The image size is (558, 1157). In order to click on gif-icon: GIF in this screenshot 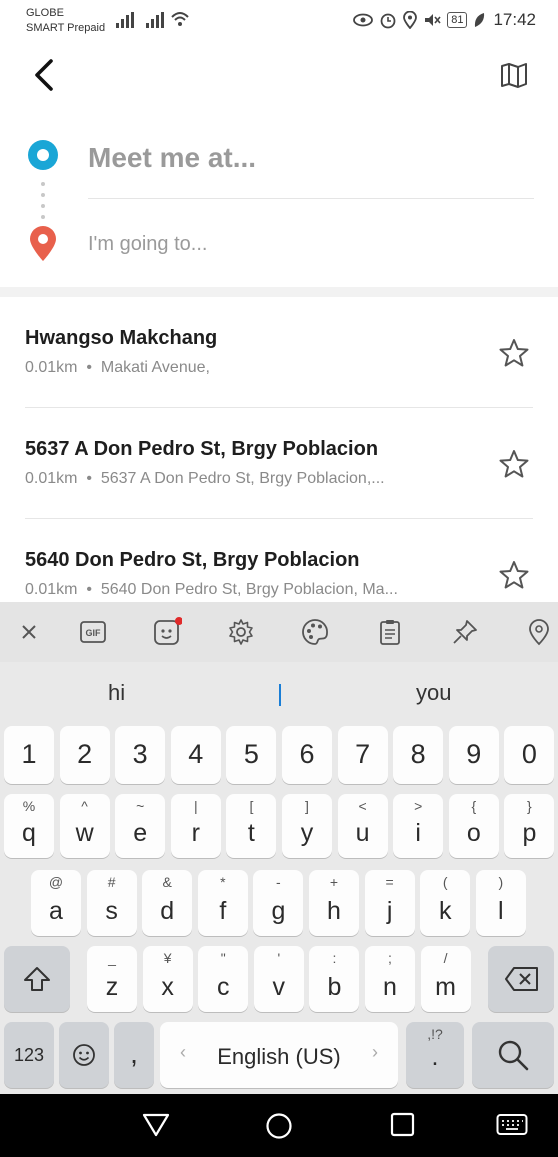, I will do `click(93, 632)`.